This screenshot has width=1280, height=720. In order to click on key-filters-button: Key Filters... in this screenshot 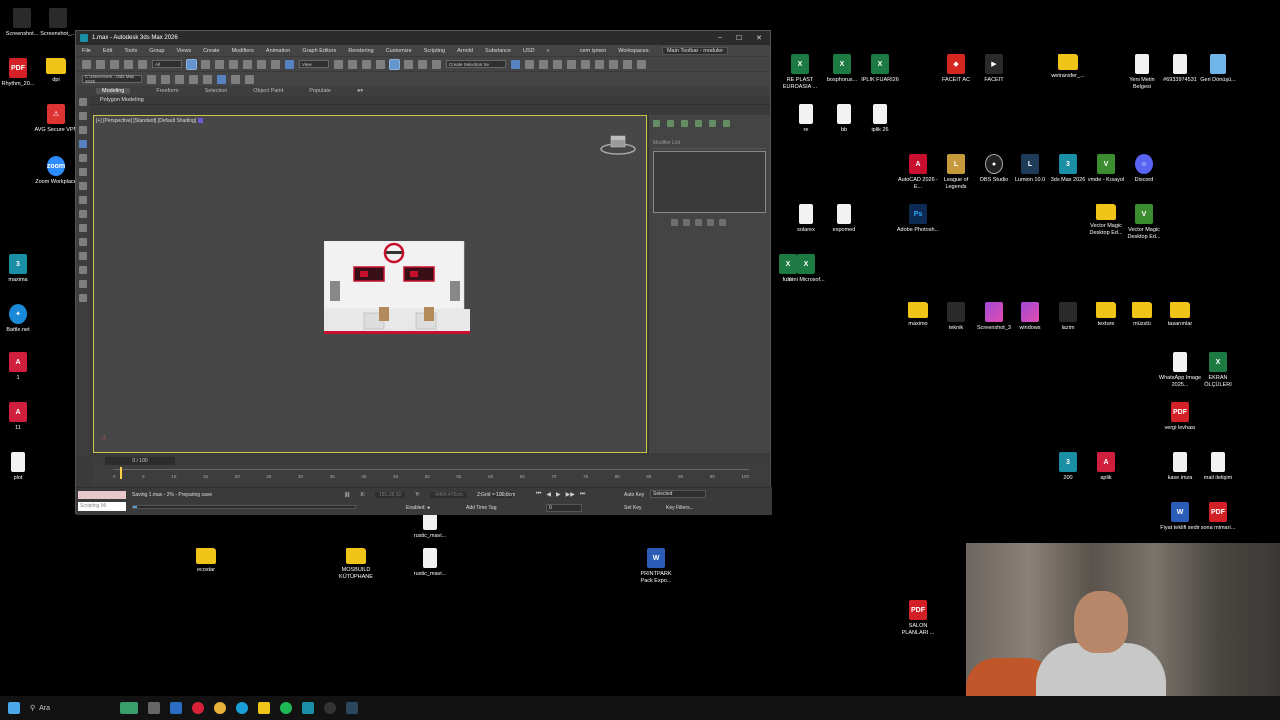, I will do `click(680, 508)`.